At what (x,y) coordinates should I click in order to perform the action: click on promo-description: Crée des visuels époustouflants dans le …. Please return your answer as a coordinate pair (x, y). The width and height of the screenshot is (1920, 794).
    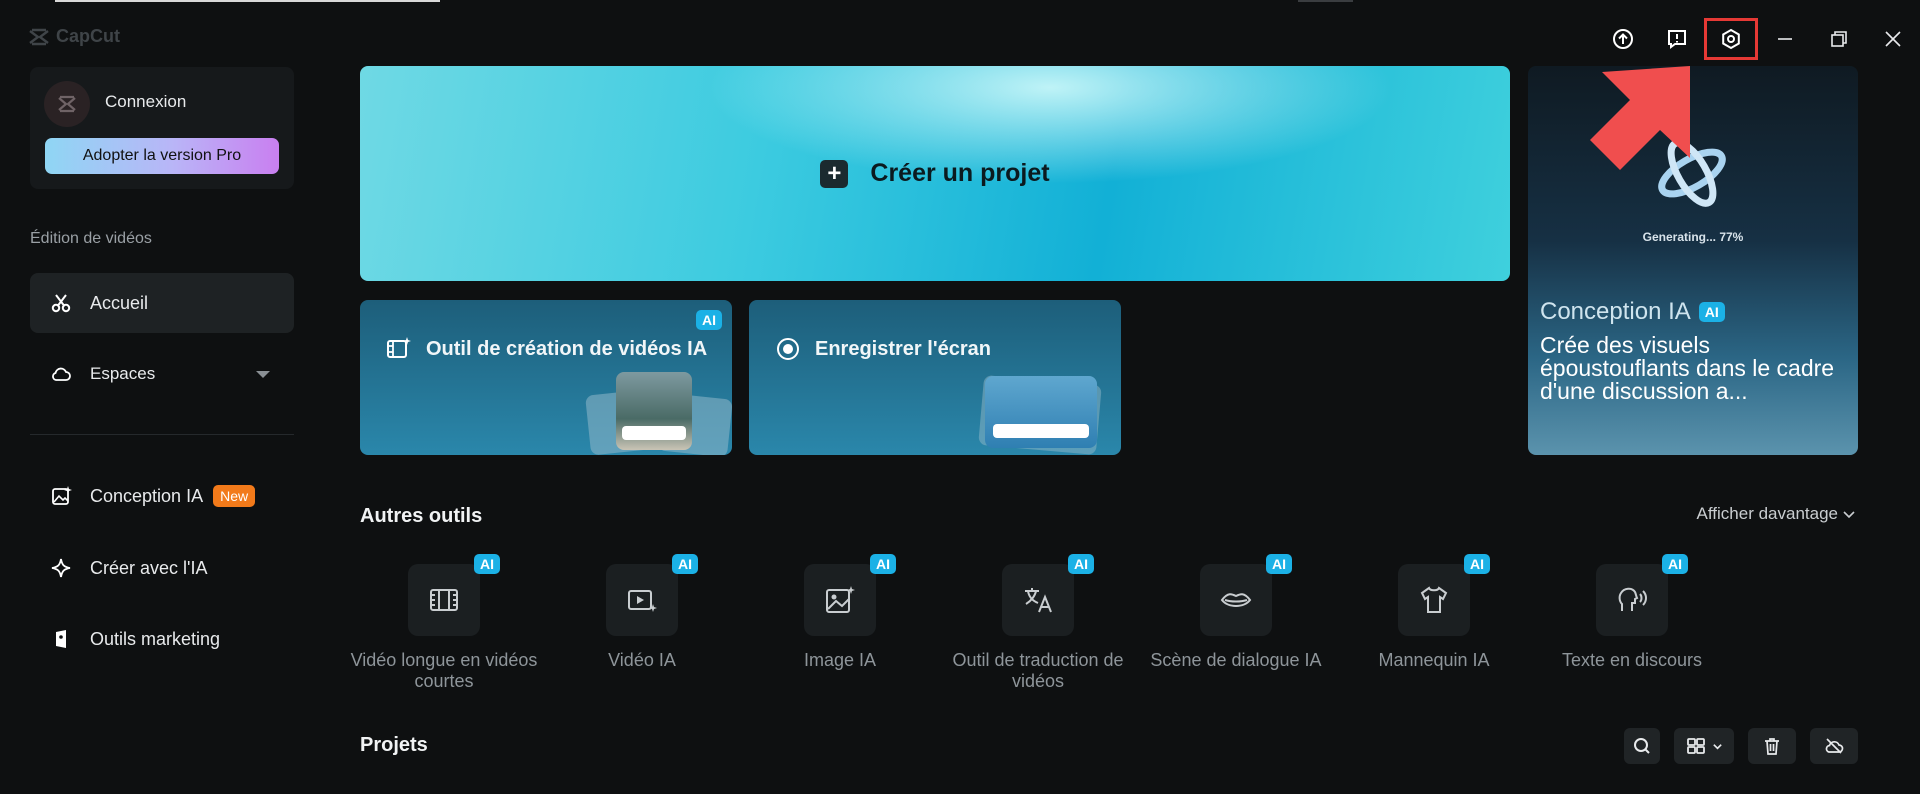
    Looking at the image, I should click on (1687, 368).